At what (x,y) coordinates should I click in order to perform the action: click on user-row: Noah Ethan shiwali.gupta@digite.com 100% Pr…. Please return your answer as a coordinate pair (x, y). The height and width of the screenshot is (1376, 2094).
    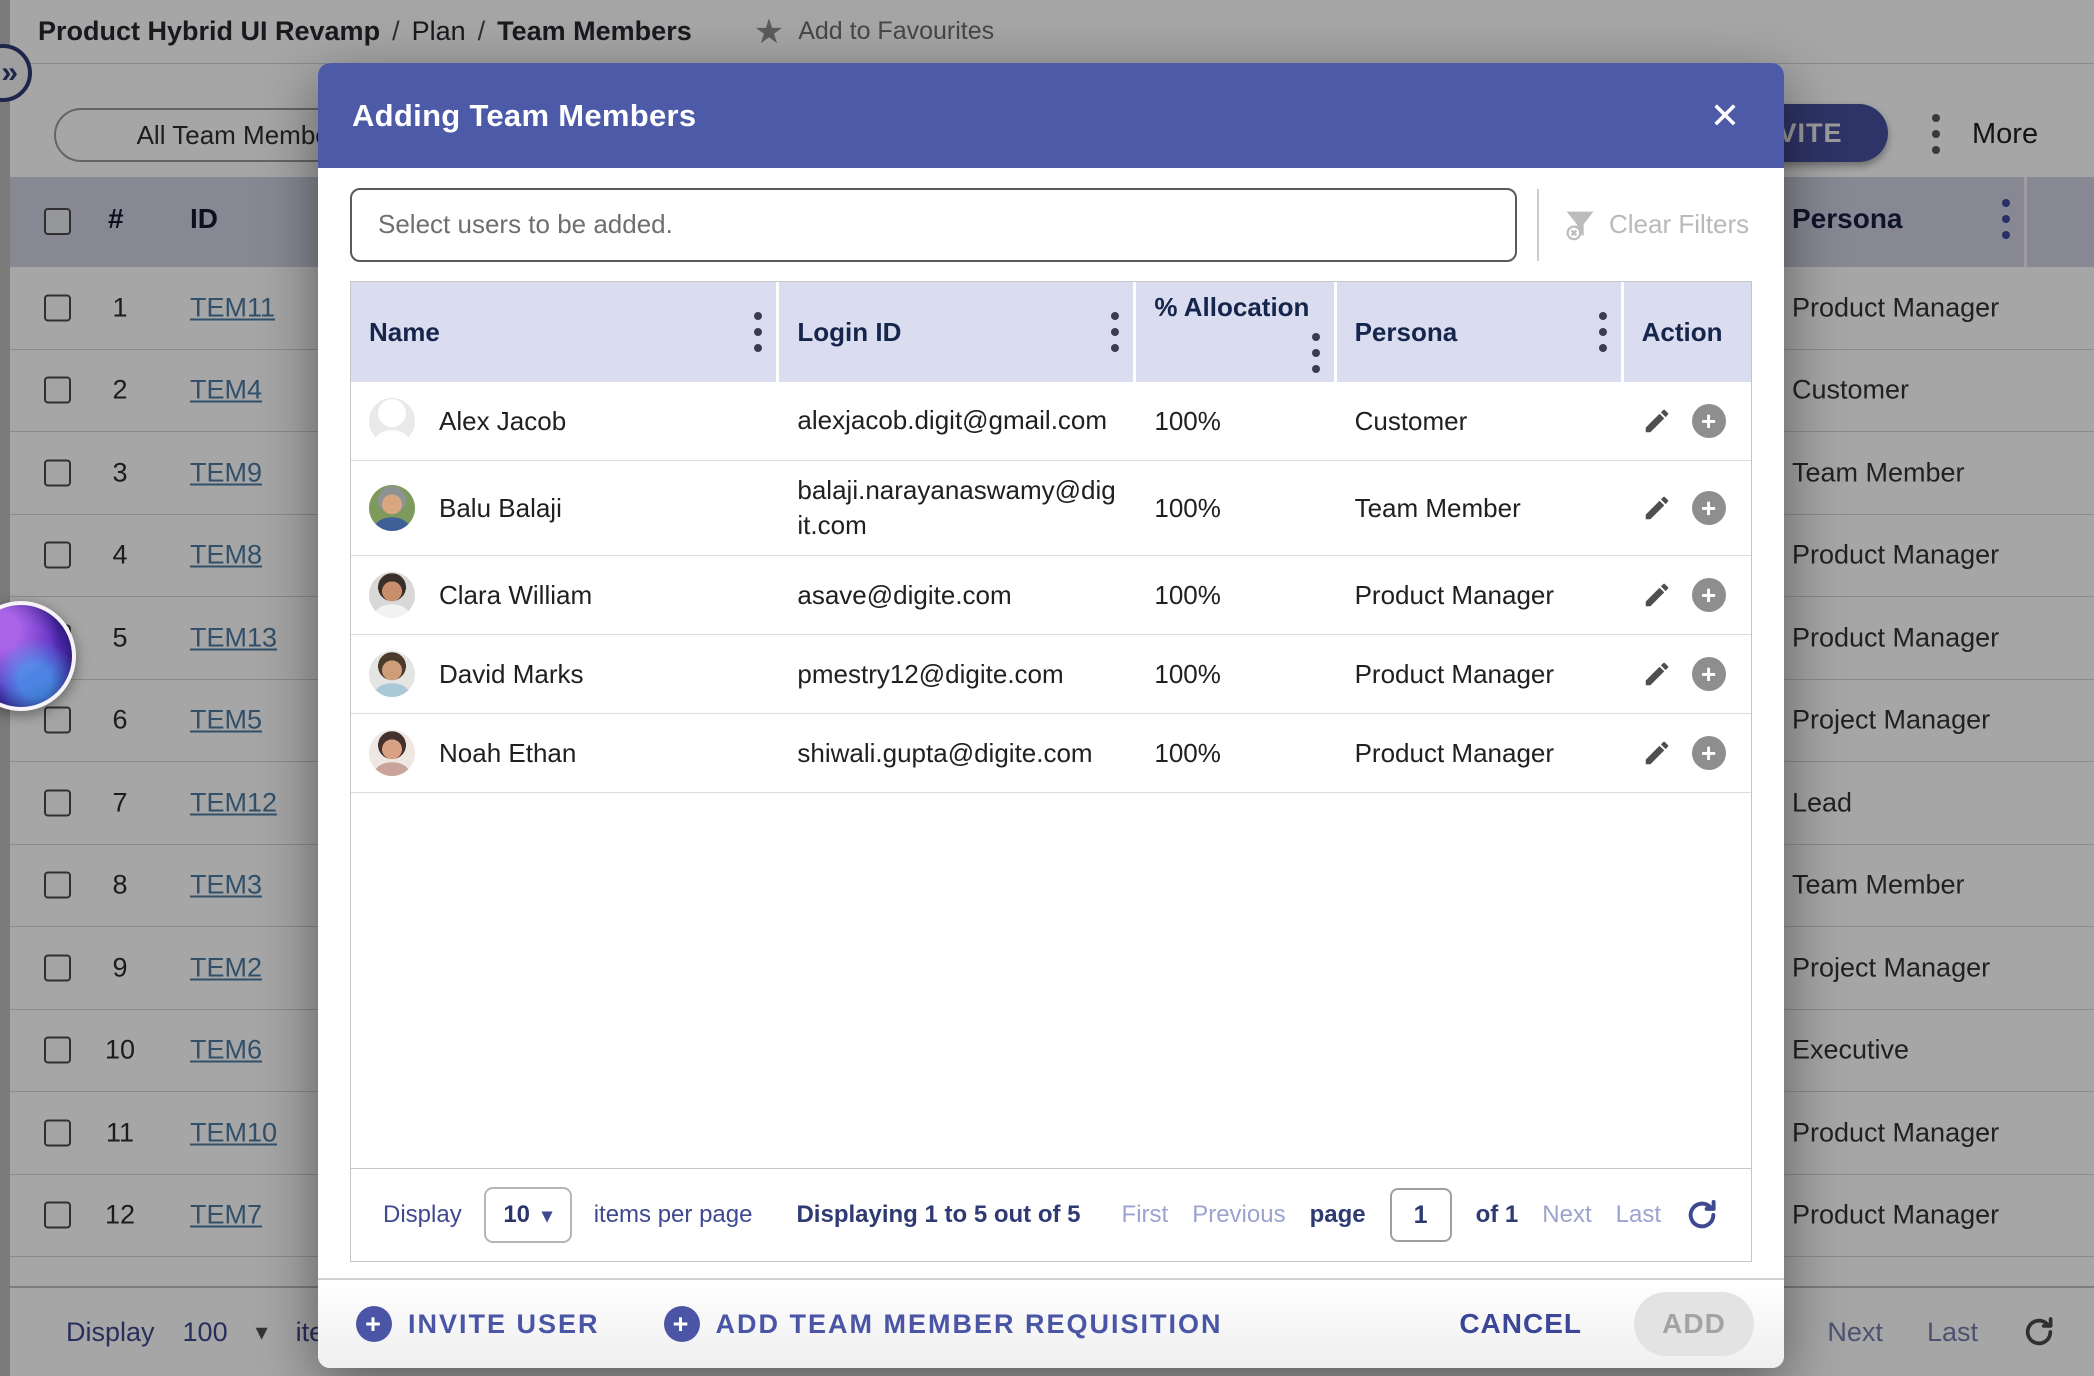
    Looking at the image, I should click on (1051, 754).